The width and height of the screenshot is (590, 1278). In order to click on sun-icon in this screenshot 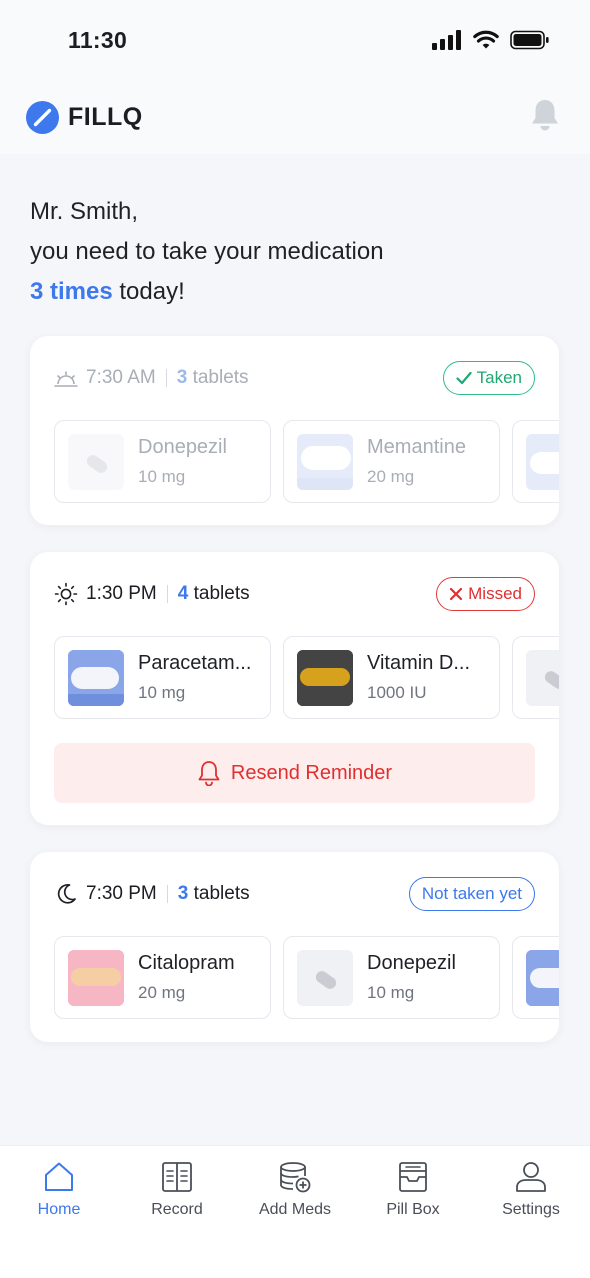, I will do `click(66, 594)`.